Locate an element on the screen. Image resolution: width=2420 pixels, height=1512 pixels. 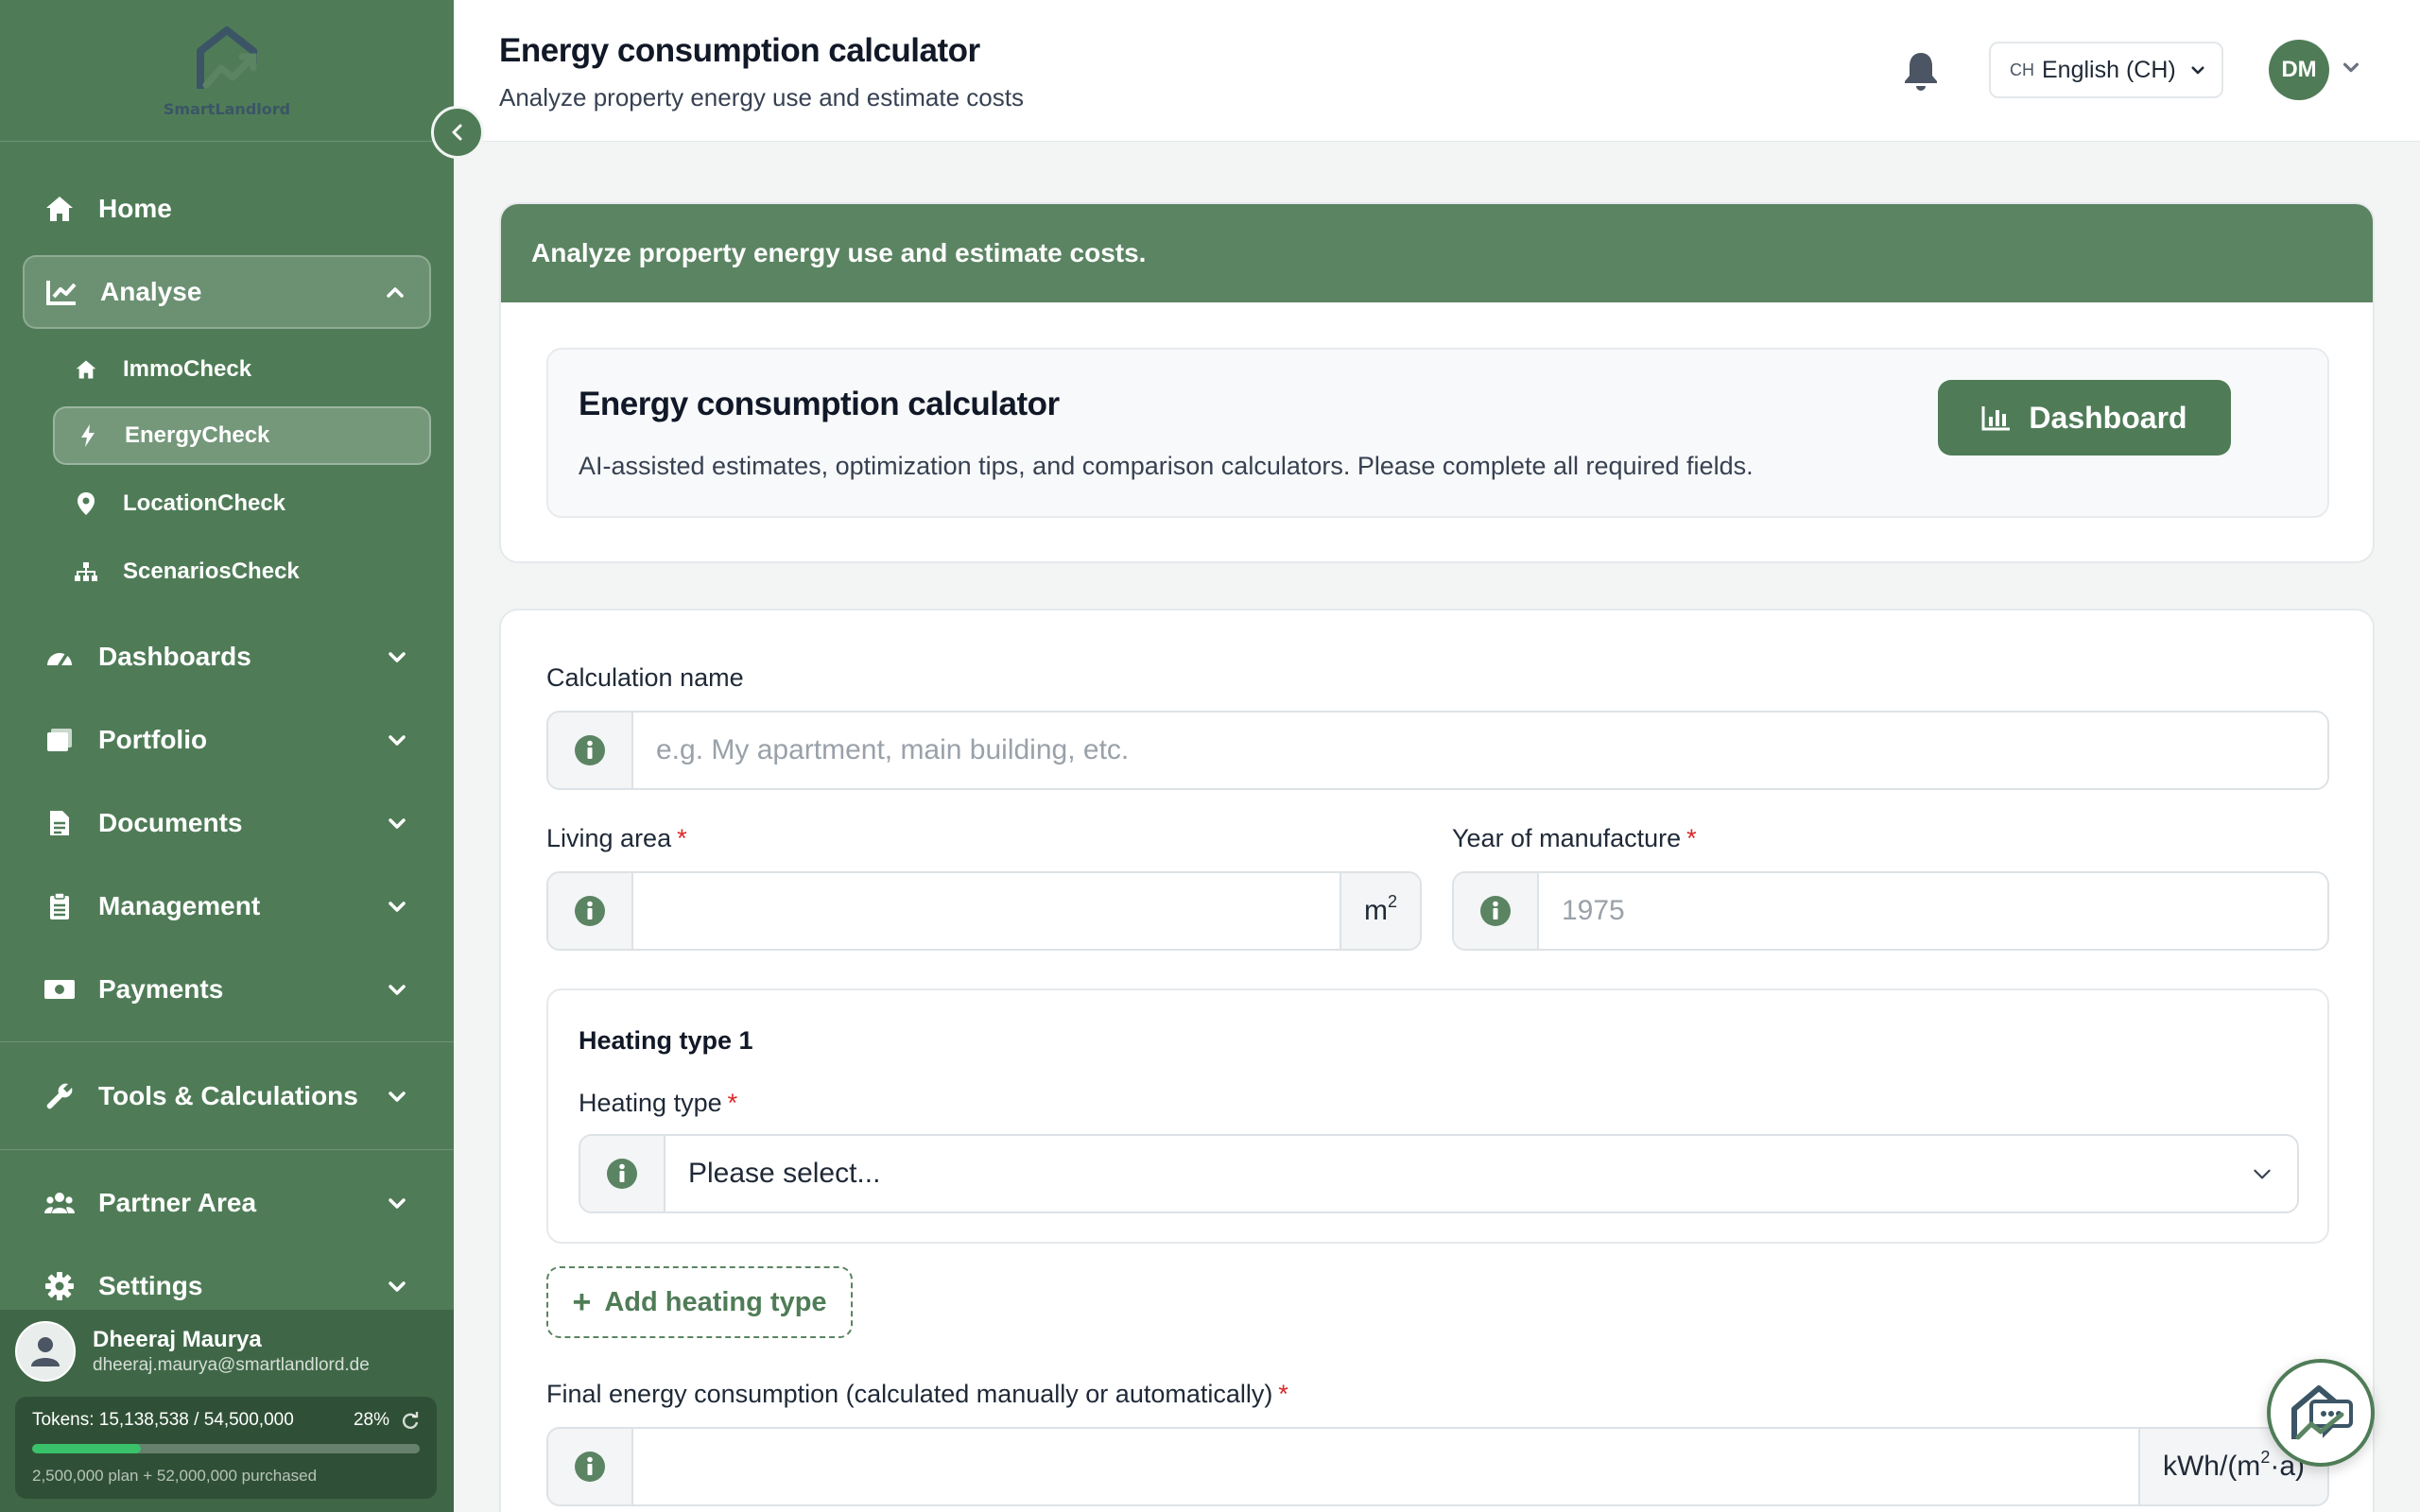
gauge-icon is located at coordinates (59, 657).